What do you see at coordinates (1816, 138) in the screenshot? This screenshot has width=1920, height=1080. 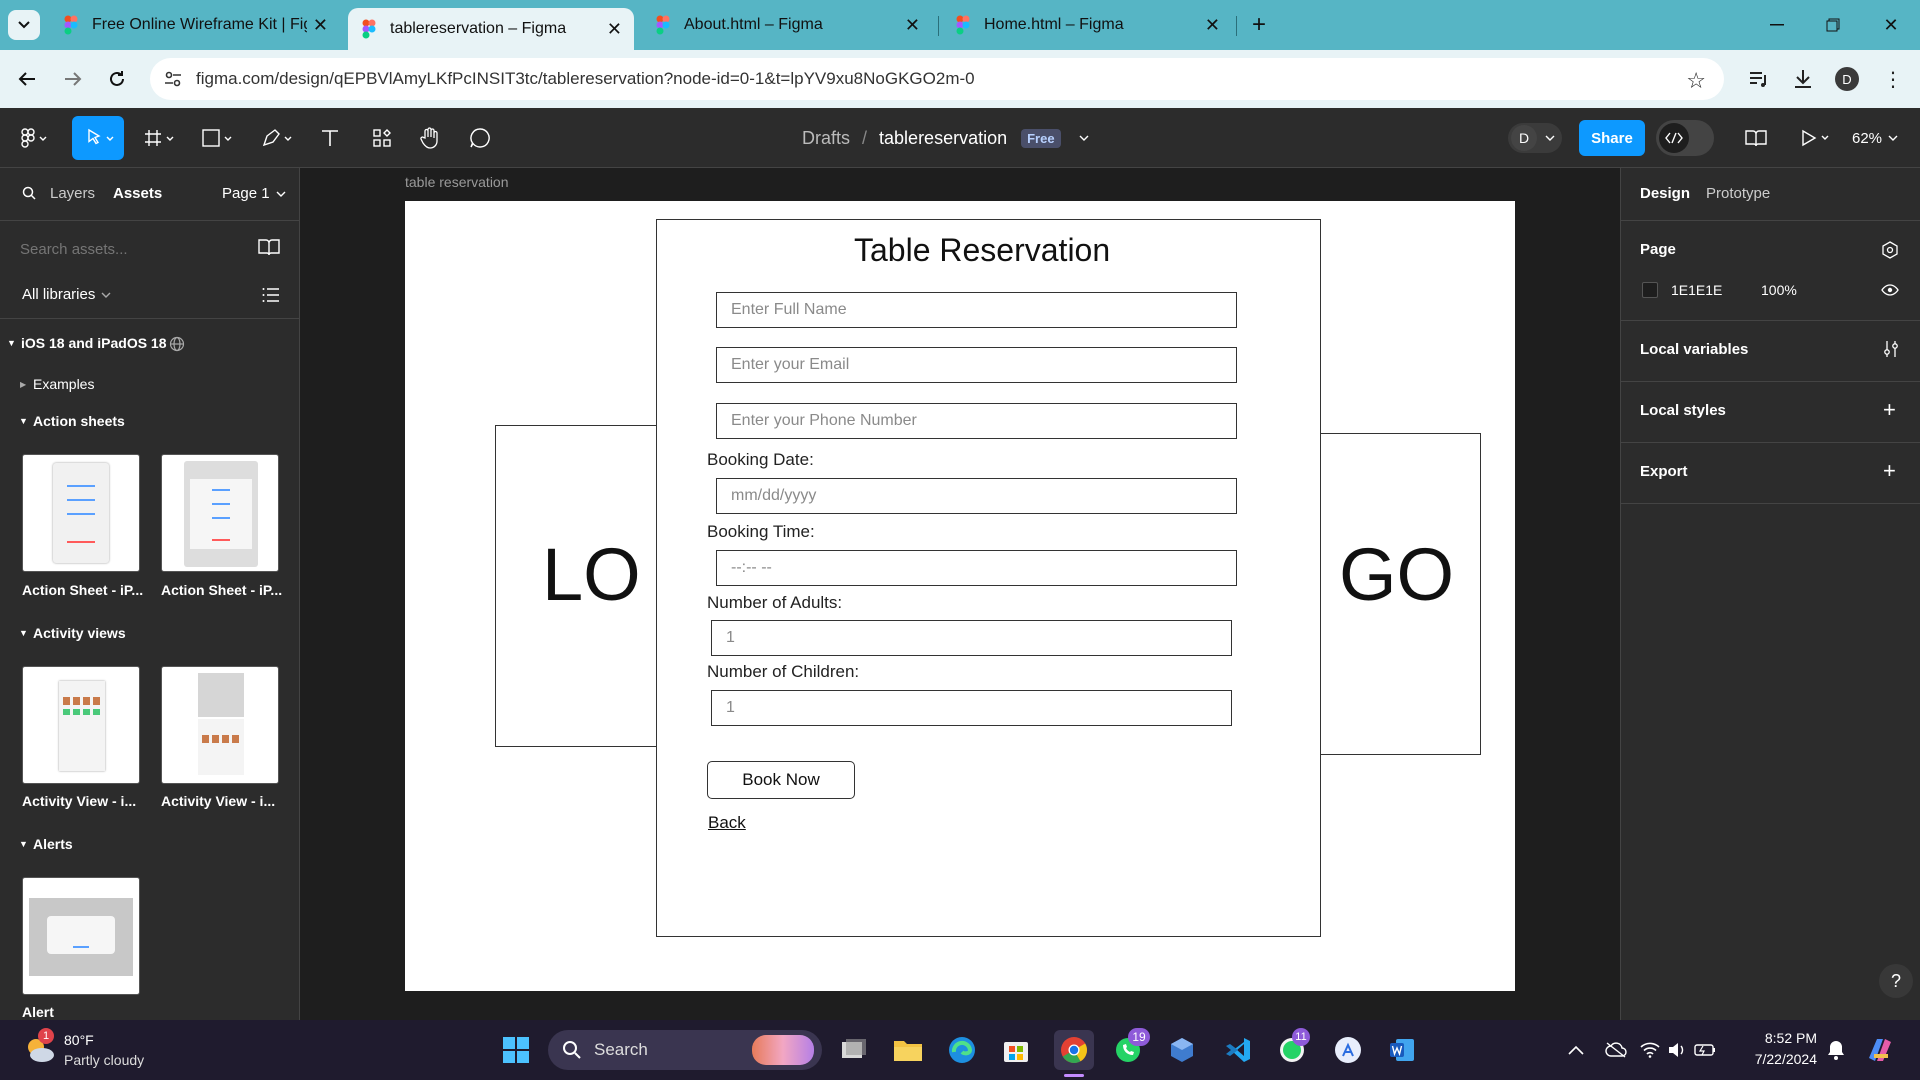 I see `present-play-icon` at bounding box center [1816, 138].